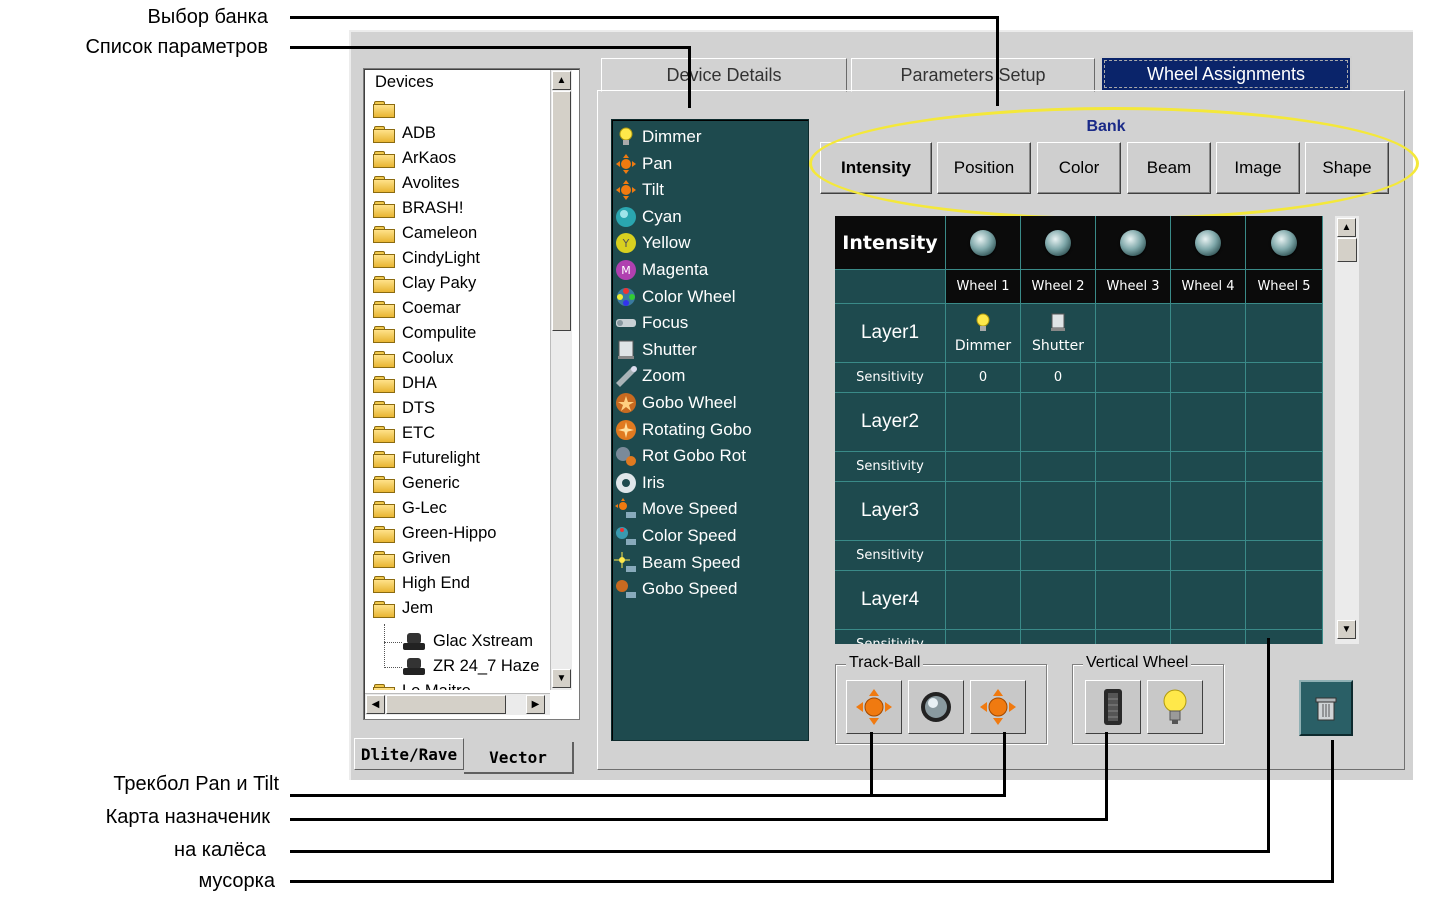  Describe the element at coordinates (535, 704) in the screenshot. I see `scroll-right-button: ▶` at that location.